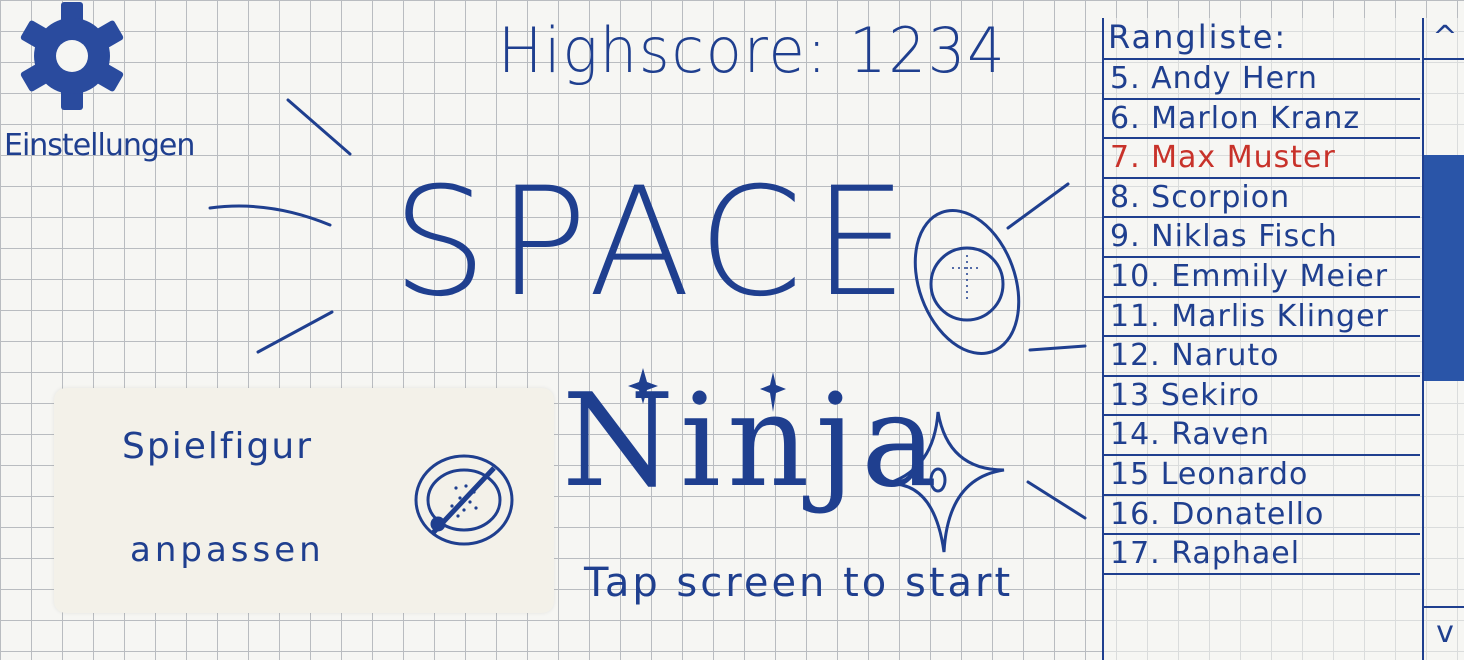 This screenshot has width=1464, height=660. I want to click on leaderboard-entry: 11. Marlis Klinger, so click(1262, 318).